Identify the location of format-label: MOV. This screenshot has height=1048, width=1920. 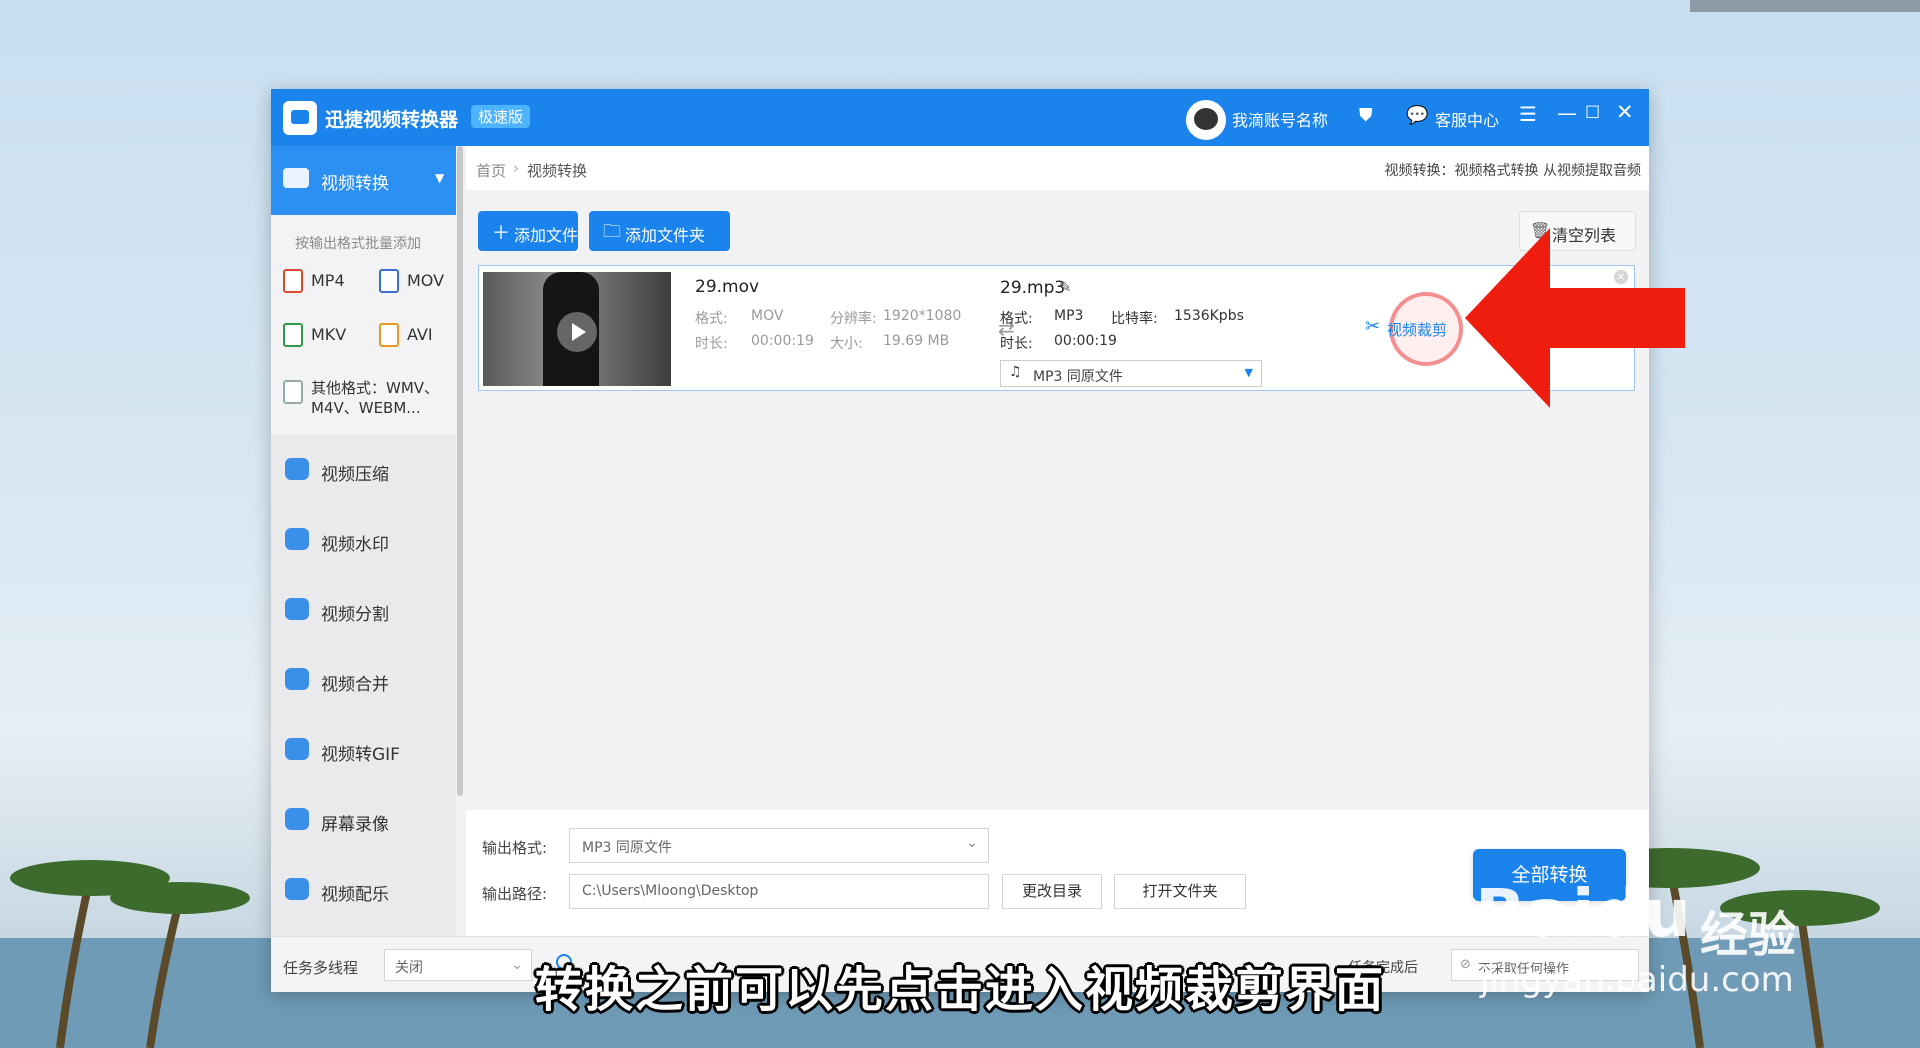
(426, 280).